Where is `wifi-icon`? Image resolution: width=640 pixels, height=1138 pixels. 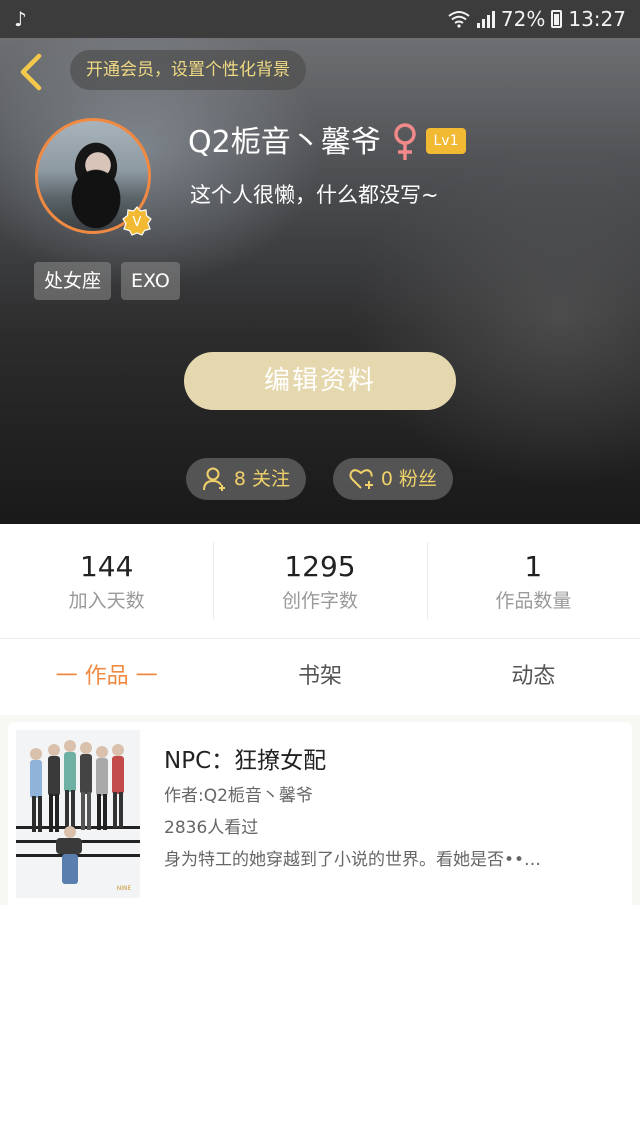
wifi-icon is located at coordinates (459, 19).